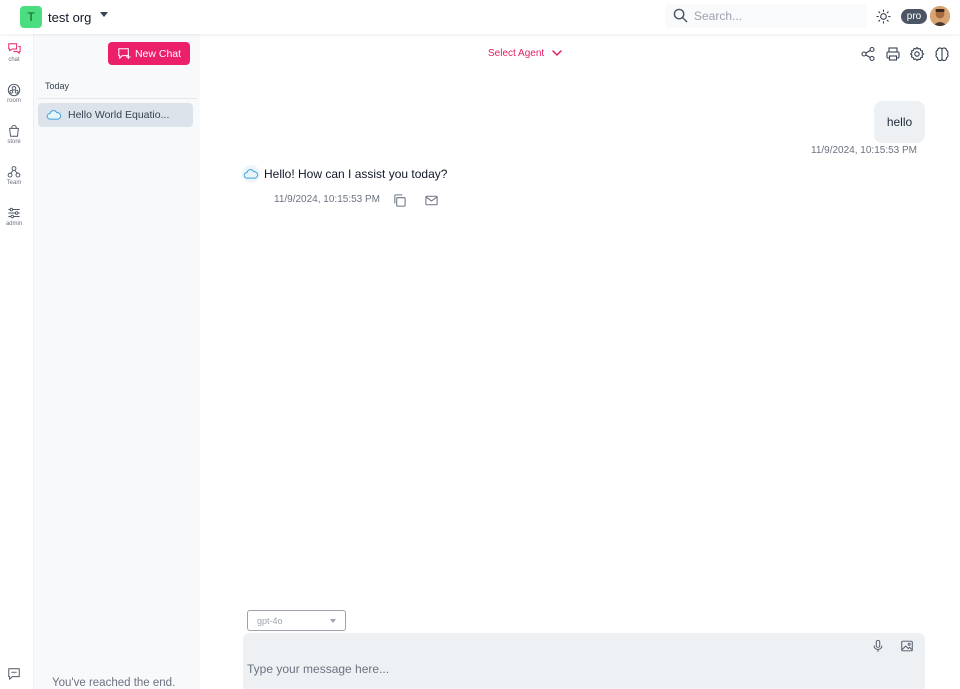  What do you see at coordinates (14, 130) in the screenshot?
I see `store-bag-icon` at bounding box center [14, 130].